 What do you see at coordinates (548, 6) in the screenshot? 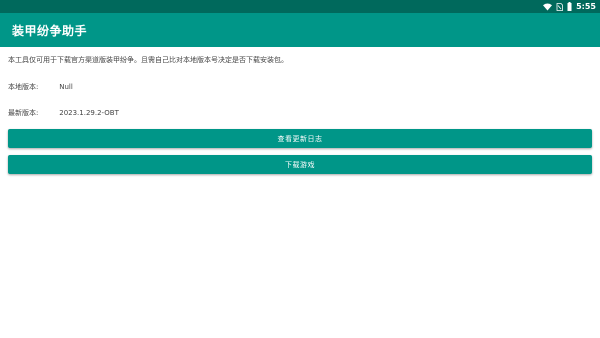
I see `wifi-icon` at bounding box center [548, 6].